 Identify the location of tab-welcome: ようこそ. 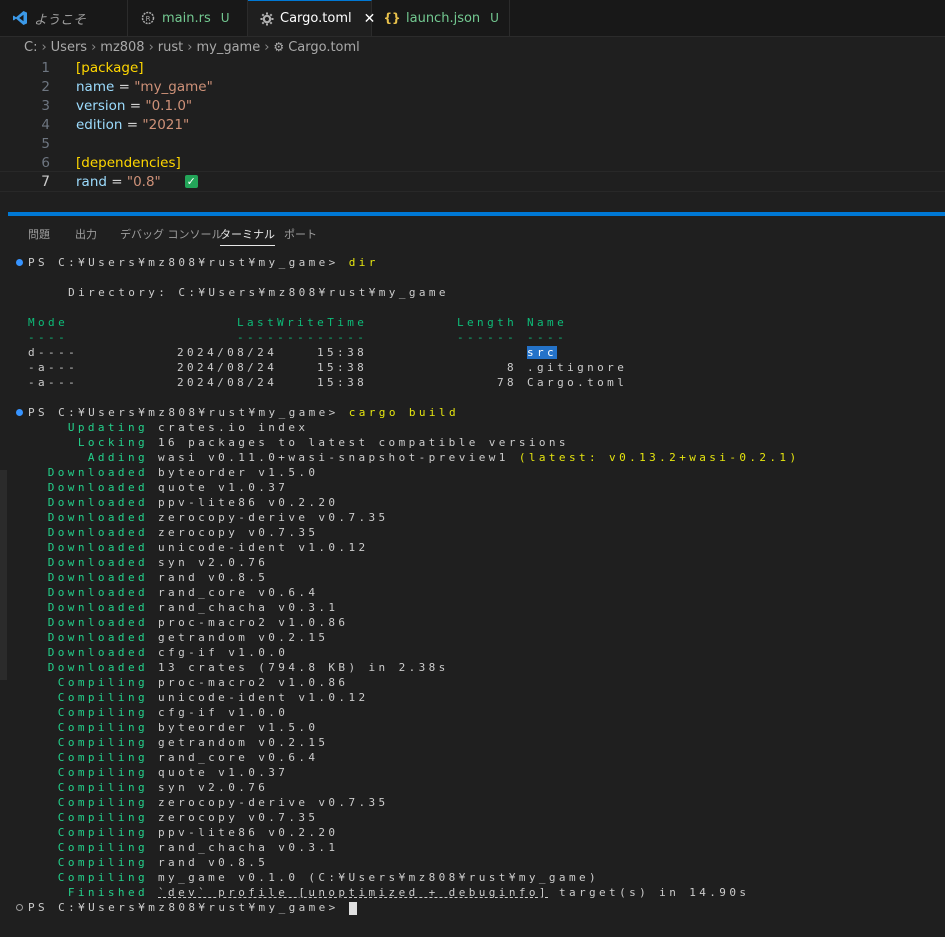
(64, 18).